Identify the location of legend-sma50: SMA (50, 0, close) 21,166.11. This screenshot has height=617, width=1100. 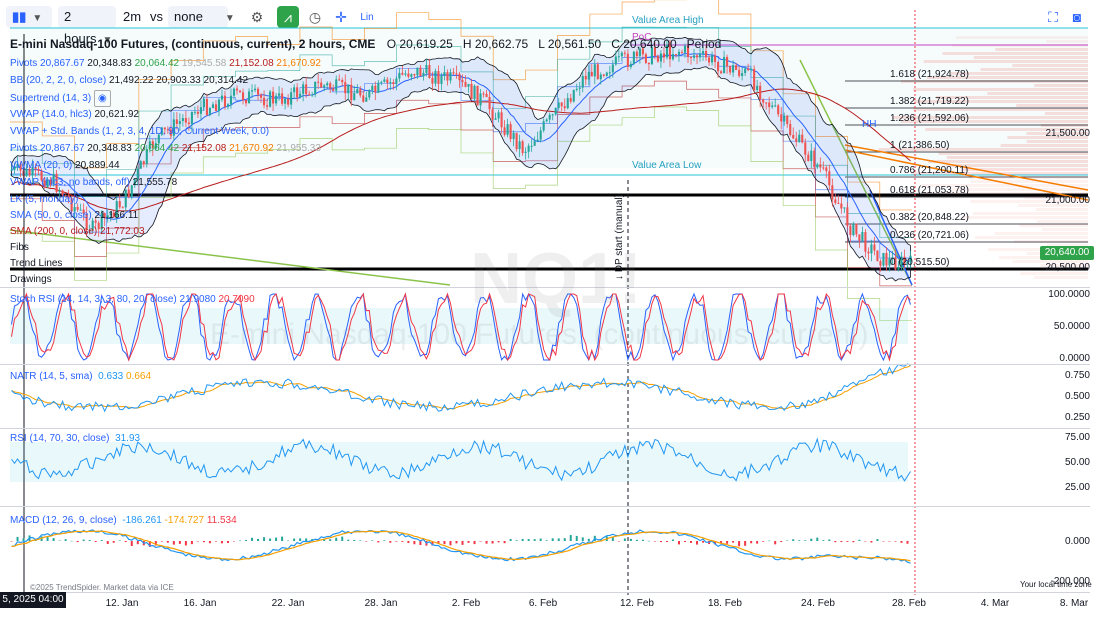
(74, 215).